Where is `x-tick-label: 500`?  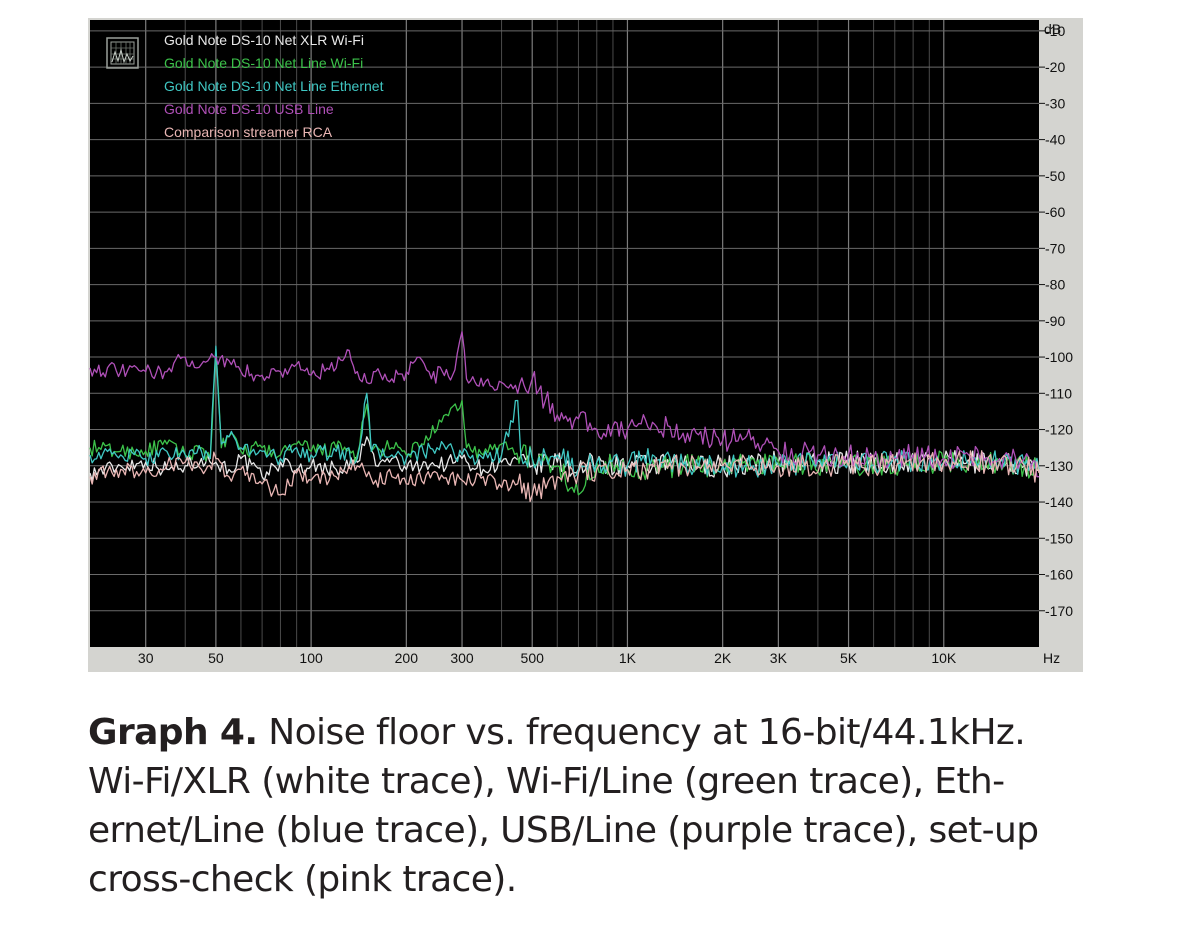
x-tick-label: 500 is located at coordinates (533, 658).